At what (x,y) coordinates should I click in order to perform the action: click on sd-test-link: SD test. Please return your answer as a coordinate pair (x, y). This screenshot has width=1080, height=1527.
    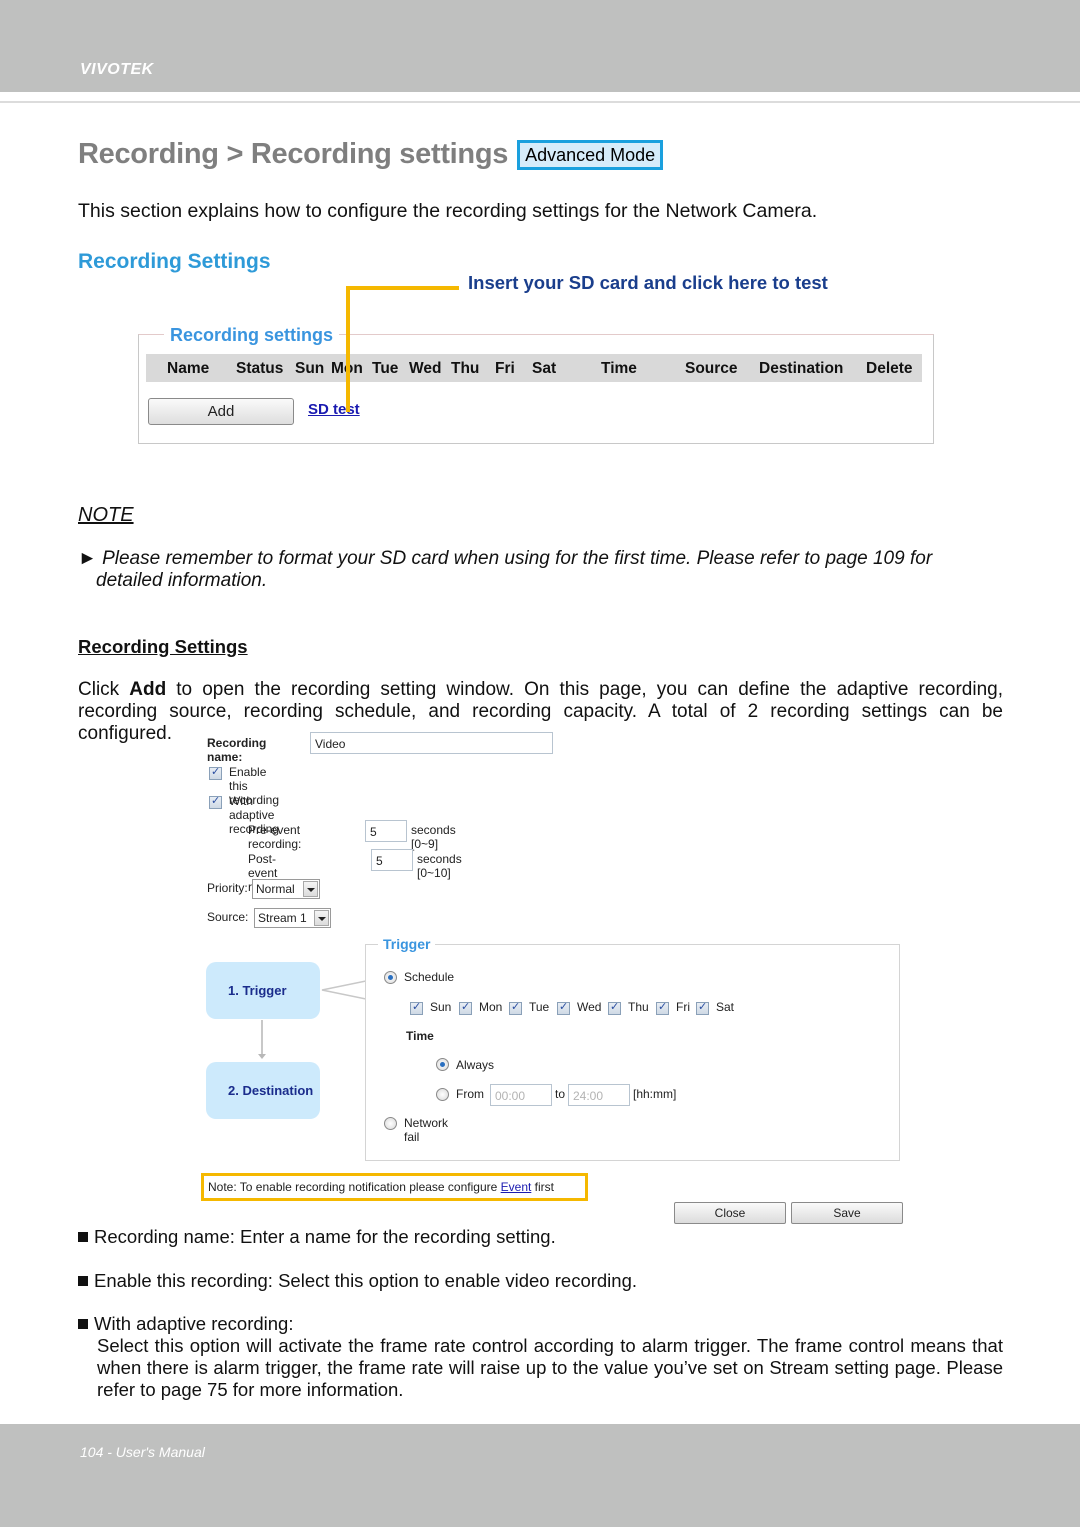
    Looking at the image, I should click on (334, 409).